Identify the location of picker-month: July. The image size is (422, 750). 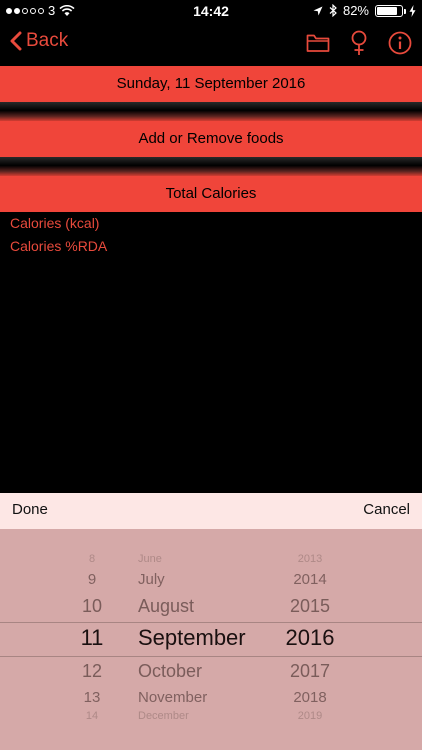
(151, 579).